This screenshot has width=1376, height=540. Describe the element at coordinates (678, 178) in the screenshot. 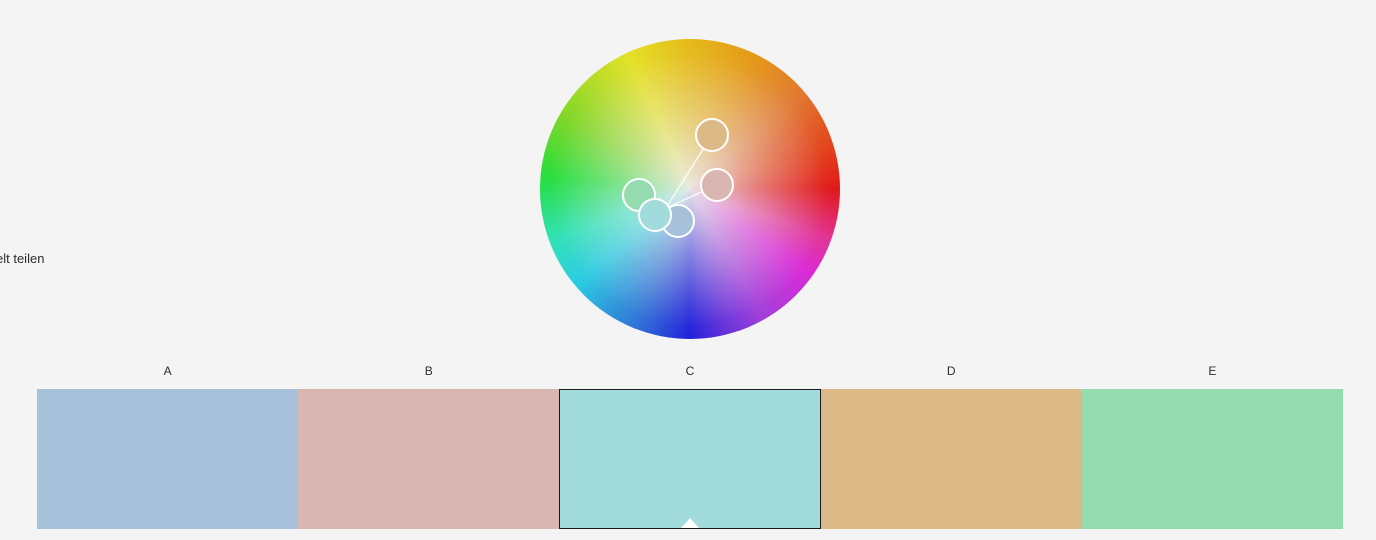

I see `color-wheel-handles` at that location.